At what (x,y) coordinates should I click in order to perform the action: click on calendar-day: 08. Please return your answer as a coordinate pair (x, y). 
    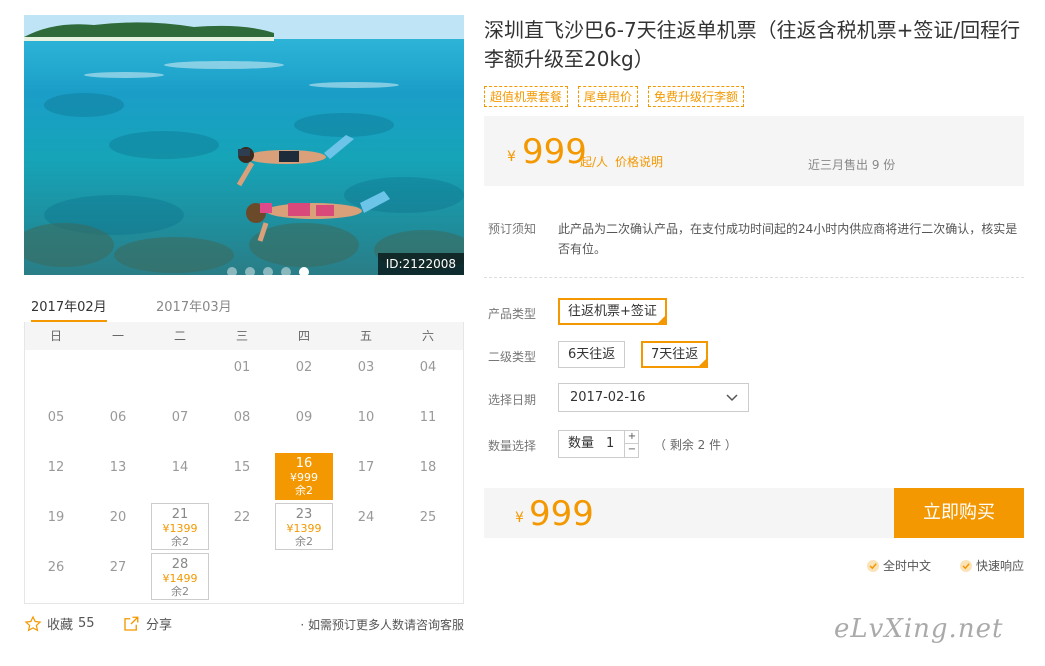
    Looking at the image, I should click on (242, 426).